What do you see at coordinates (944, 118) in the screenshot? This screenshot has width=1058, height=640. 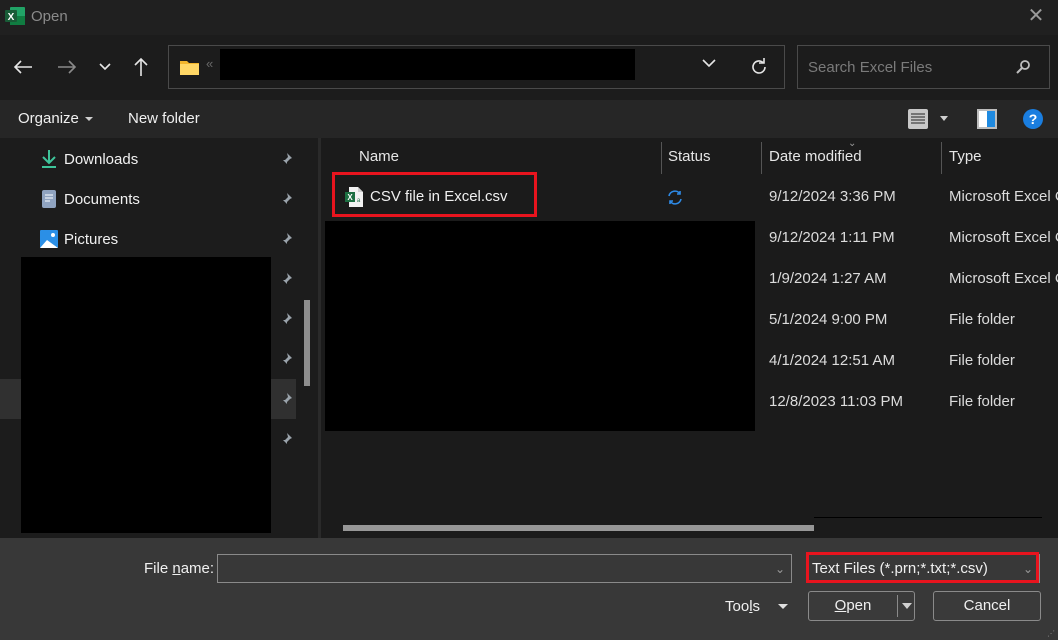 I see `view-options-caret-icon` at bounding box center [944, 118].